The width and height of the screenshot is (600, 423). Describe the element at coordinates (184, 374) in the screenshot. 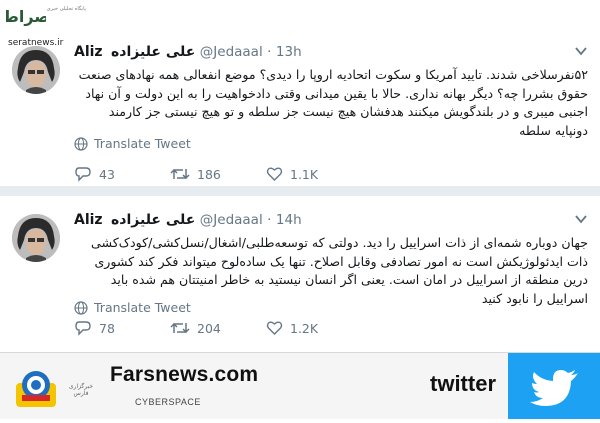

I see `site-name: Farsnews.com` at that location.